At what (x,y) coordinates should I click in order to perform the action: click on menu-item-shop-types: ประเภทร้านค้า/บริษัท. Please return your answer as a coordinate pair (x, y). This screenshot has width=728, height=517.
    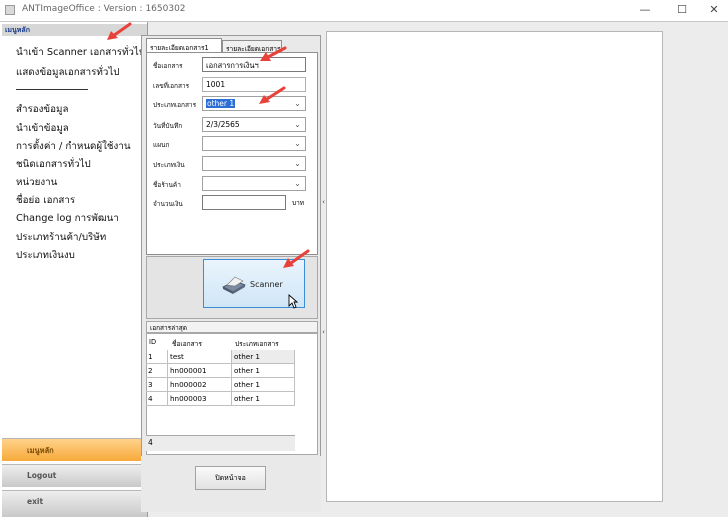
    Looking at the image, I should click on (61, 237).